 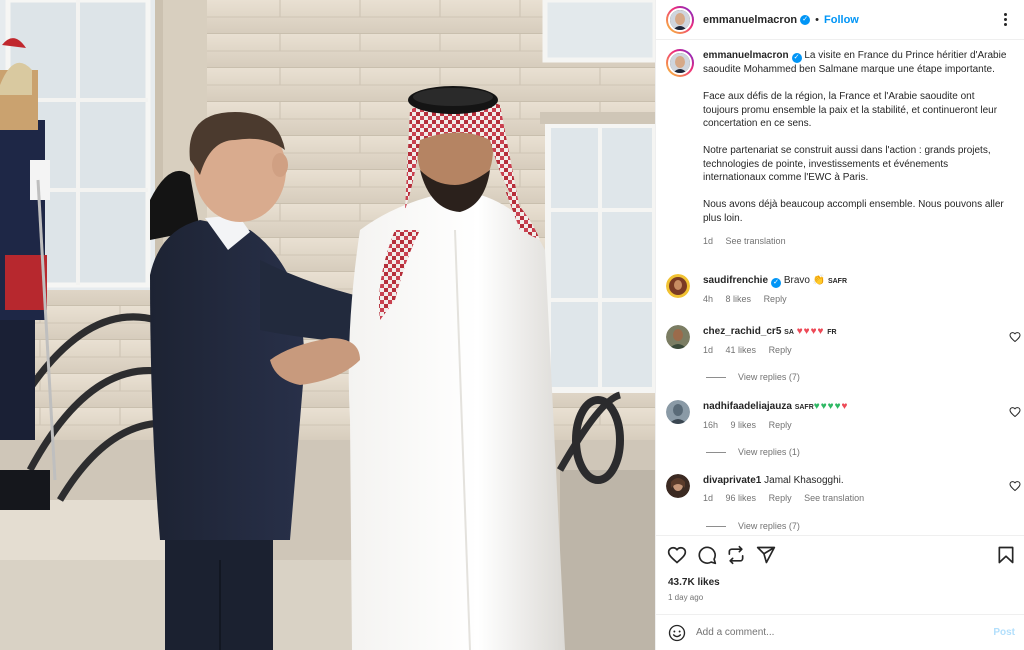 I want to click on commenter-username: chez_rachid_cr5, so click(x=742, y=331).